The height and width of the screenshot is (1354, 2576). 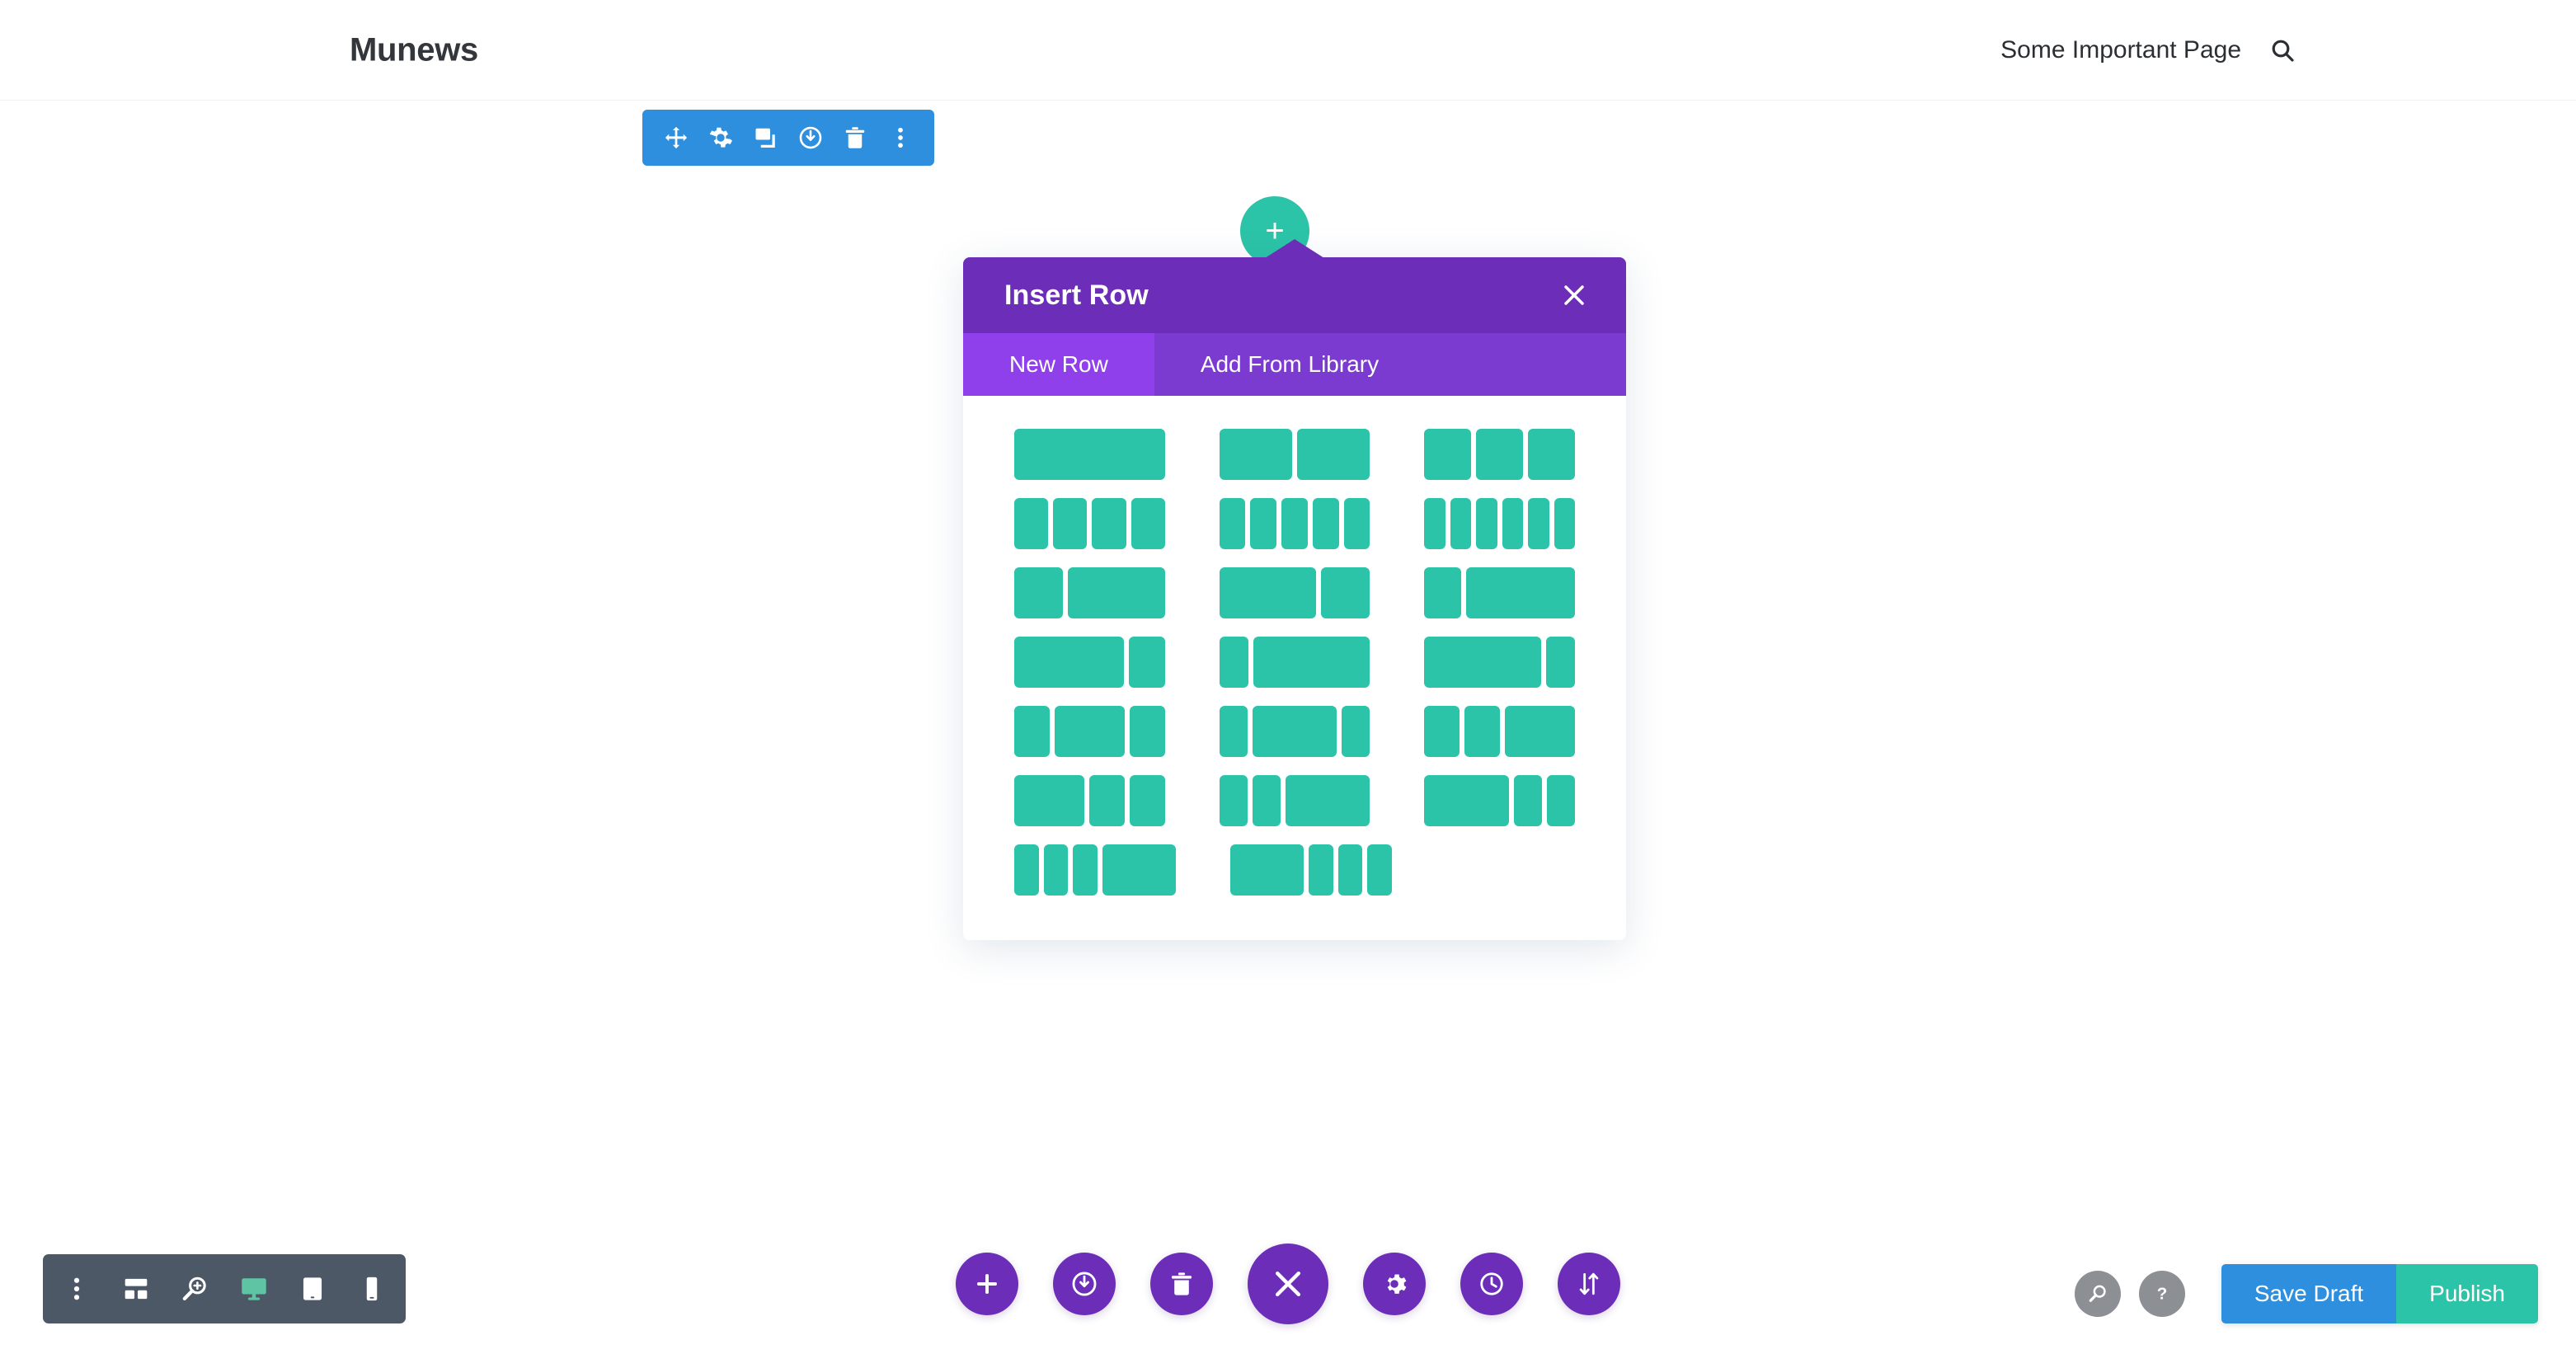 I want to click on tab-new-row: New Row, so click(x=1058, y=364).